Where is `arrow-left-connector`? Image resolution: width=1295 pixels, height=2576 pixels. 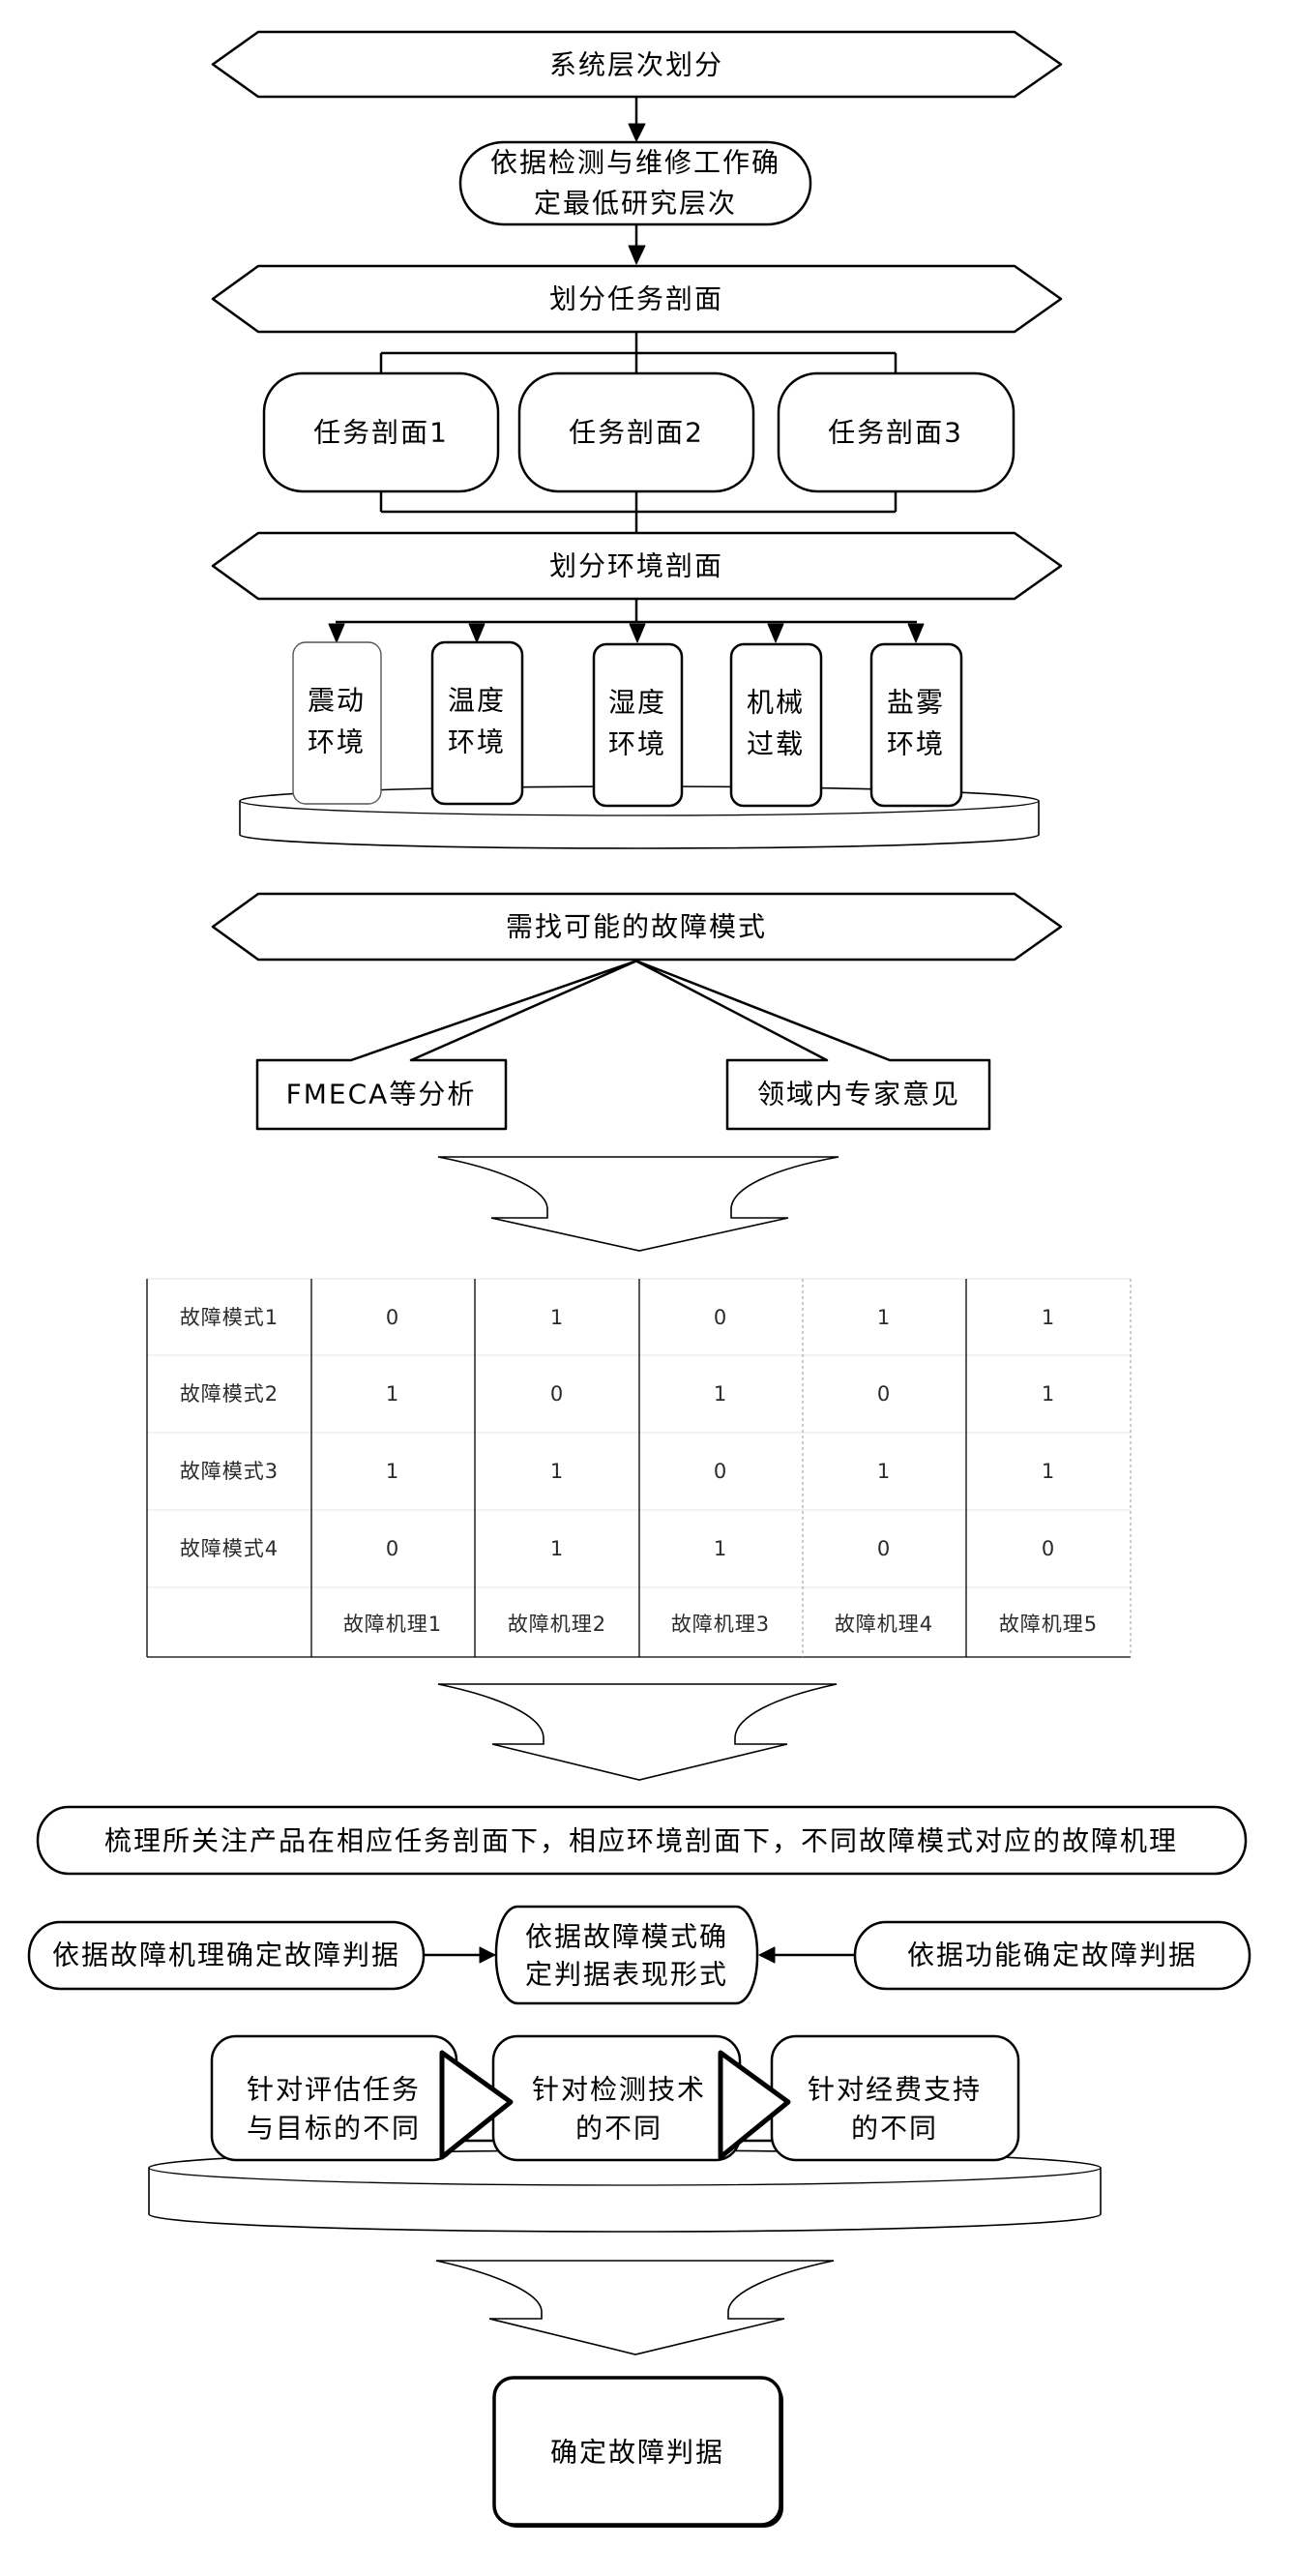 arrow-left-connector is located at coordinates (807, 1955).